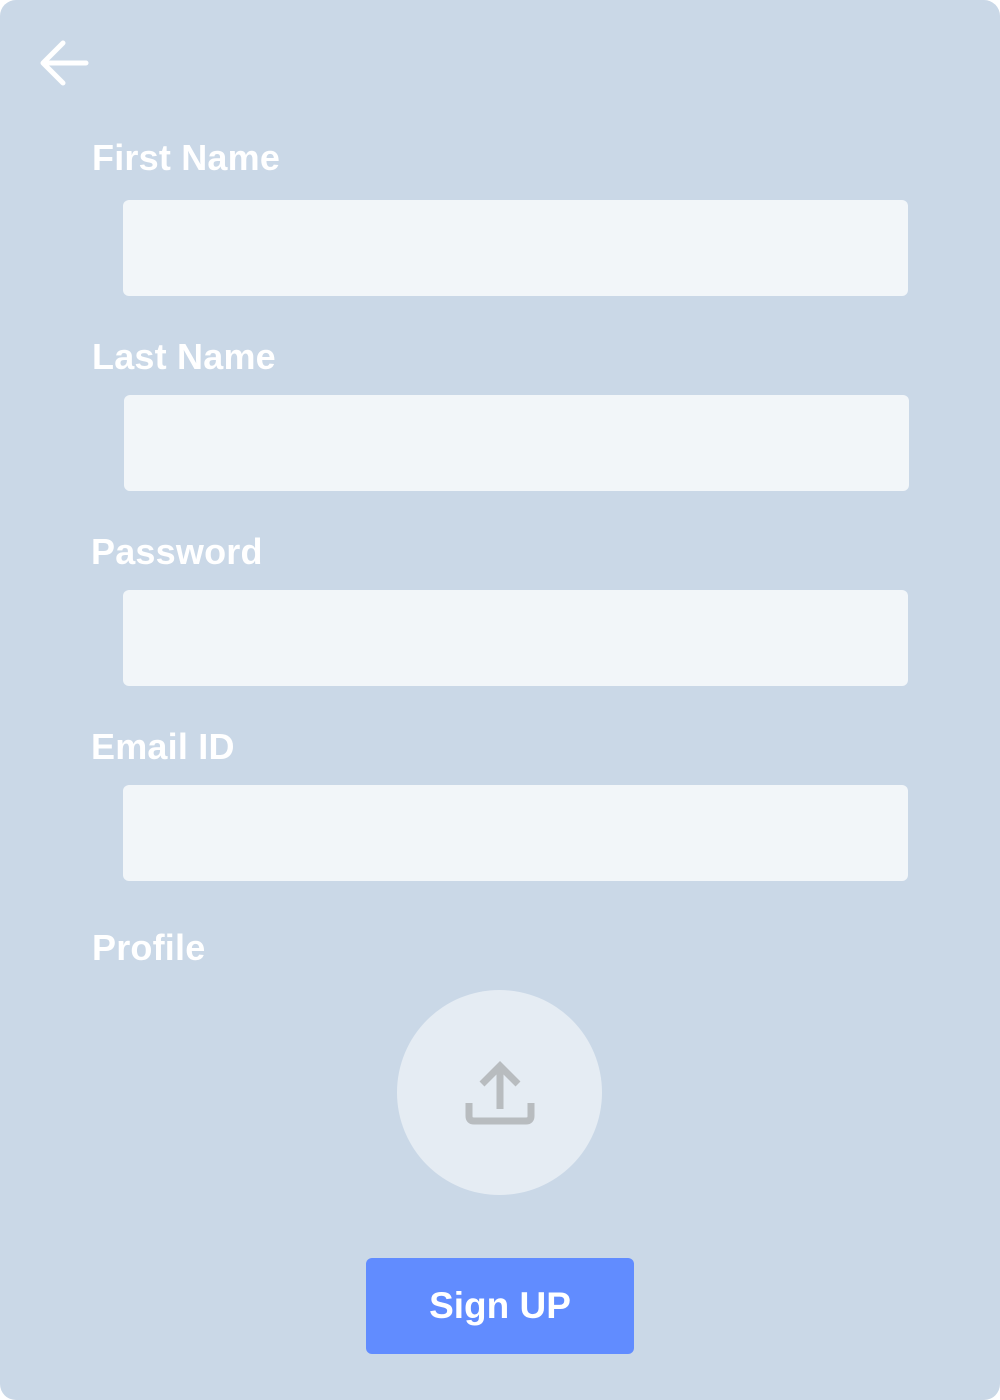 The width and height of the screenshot is (1000, 1400). I want to click on first-name-input, so click(515, 248).